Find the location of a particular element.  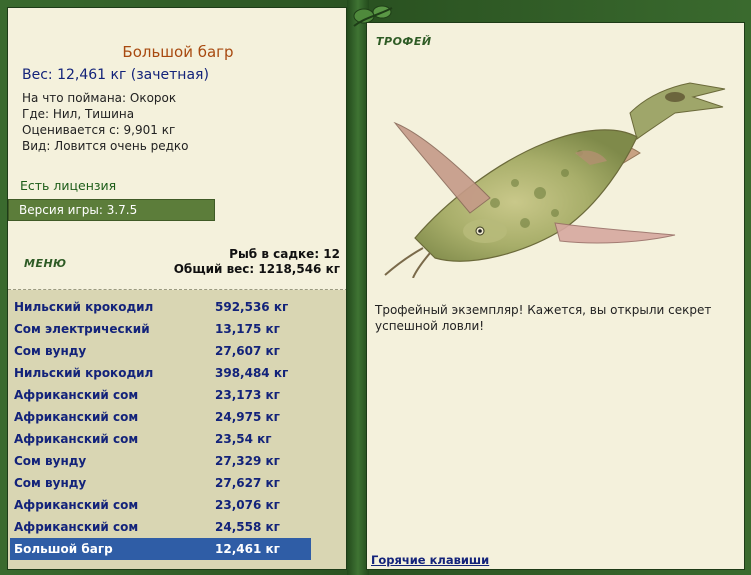

fish-valued: Оценивается с: 9,901 кг is located at coordinates (99, 130).